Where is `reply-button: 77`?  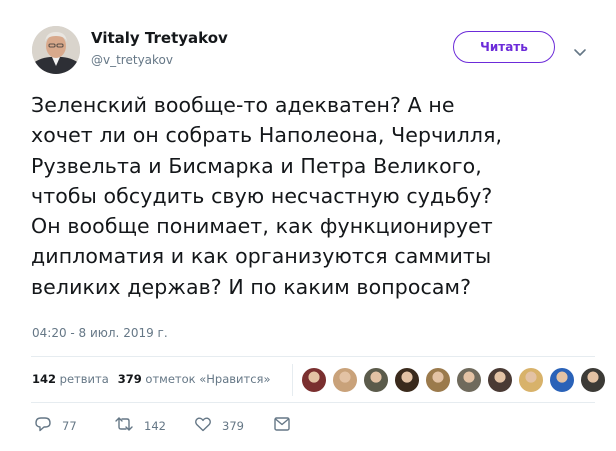
reply-button: 77 is located at coordinates (55, 426).